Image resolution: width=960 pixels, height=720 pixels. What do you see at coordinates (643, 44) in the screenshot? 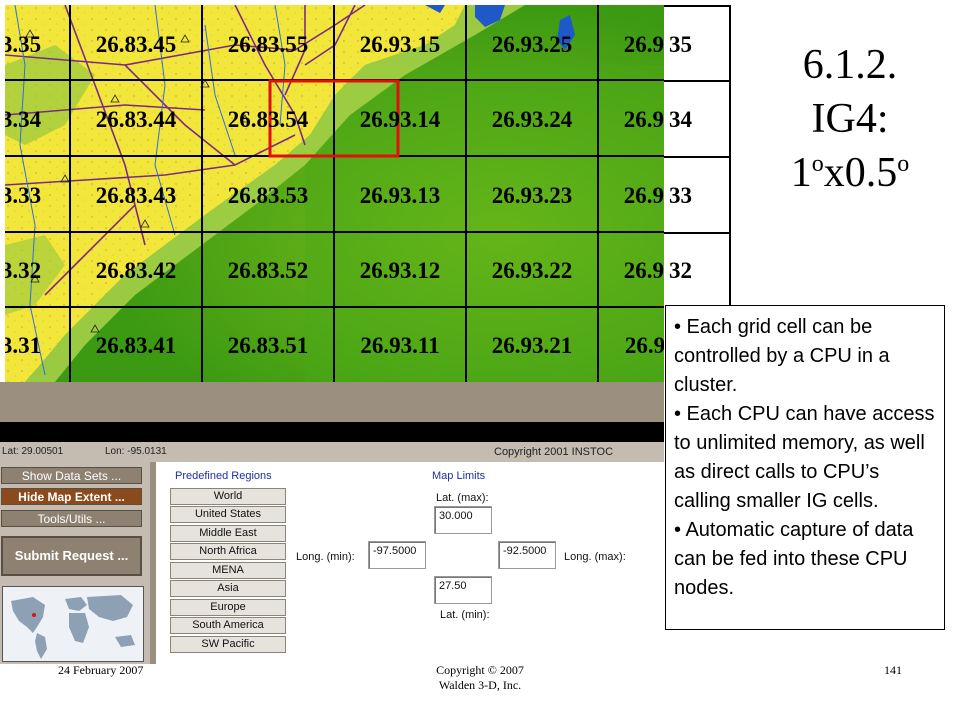
I see `grid-label: 26.93.35` at bounding box center [643, 44].